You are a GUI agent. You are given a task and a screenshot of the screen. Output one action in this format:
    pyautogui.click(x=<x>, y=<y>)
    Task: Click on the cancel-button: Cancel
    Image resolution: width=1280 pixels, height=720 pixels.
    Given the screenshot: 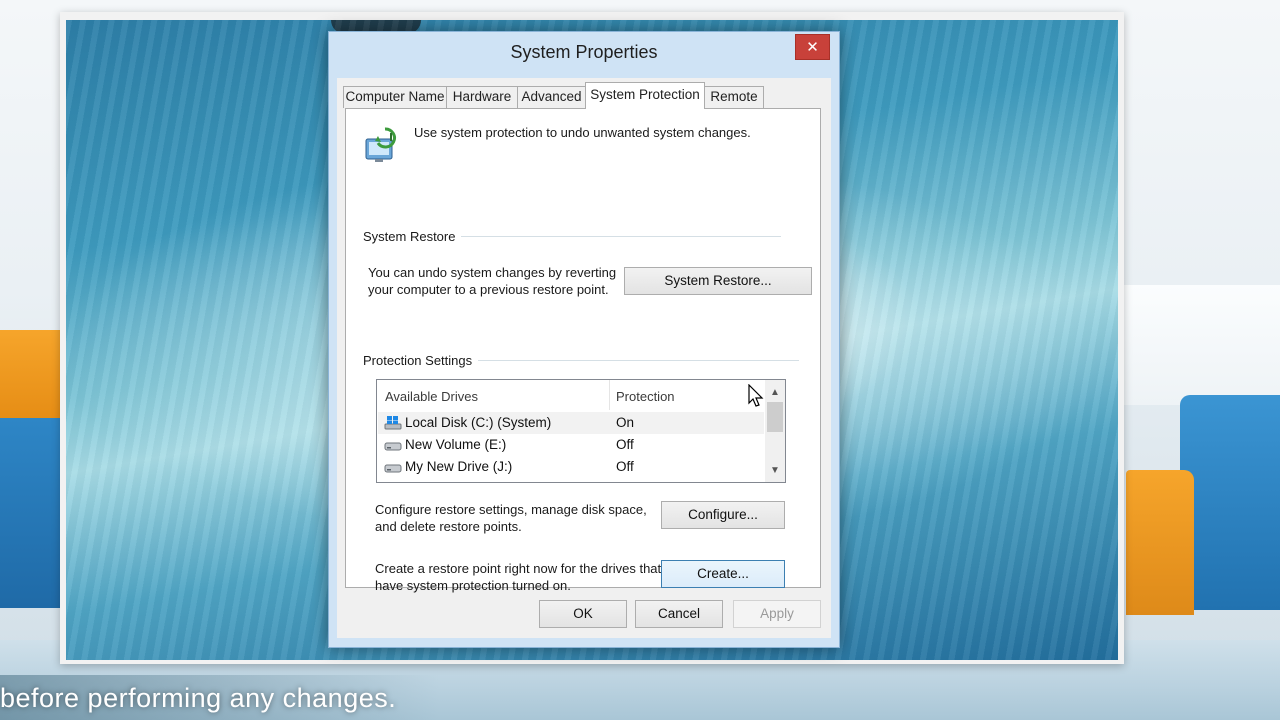 What is the action you would take?
    pyautogui.click(x=679, y=614)
    